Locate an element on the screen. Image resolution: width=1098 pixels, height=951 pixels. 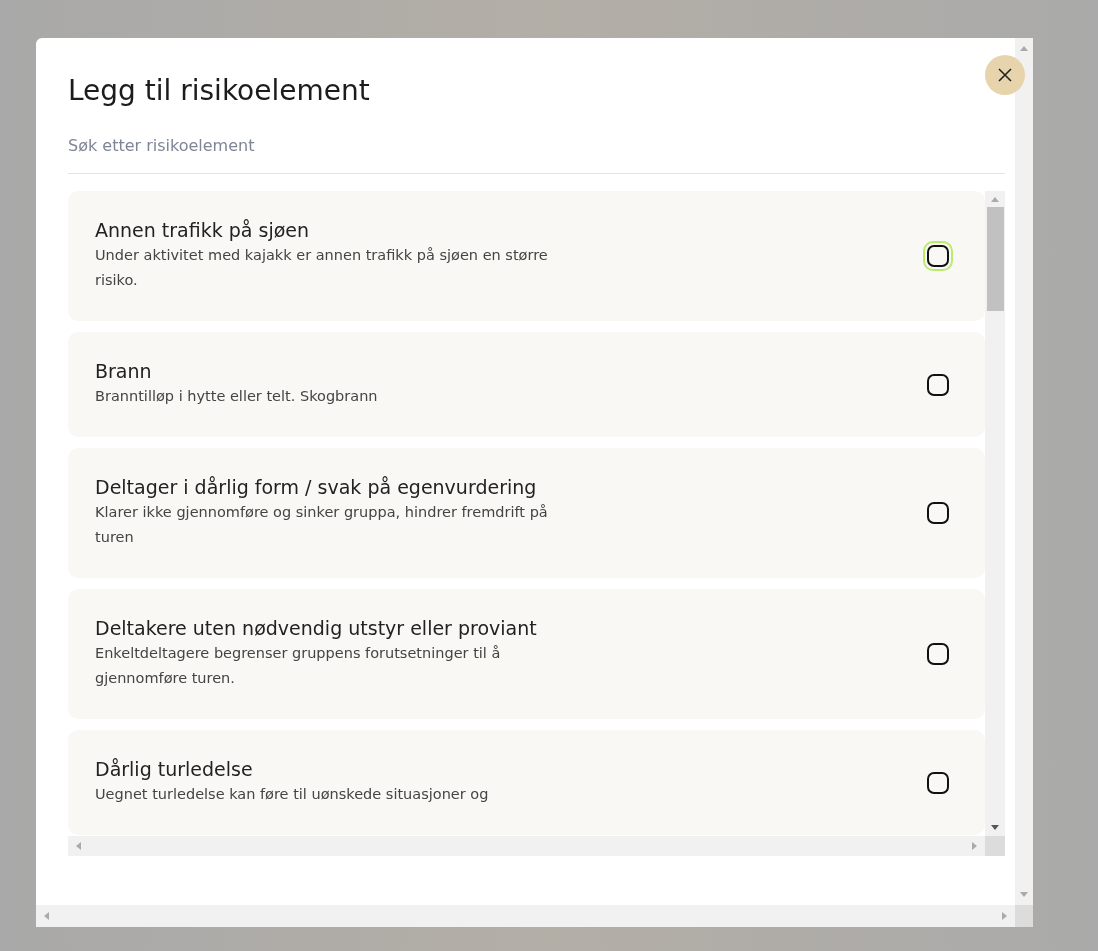
risk-item-card: Annen trafikk på sjøen Under aktivitet med kajakk er annen trafikk på sjøen en større risiko. is located at coordinates (526, 256).